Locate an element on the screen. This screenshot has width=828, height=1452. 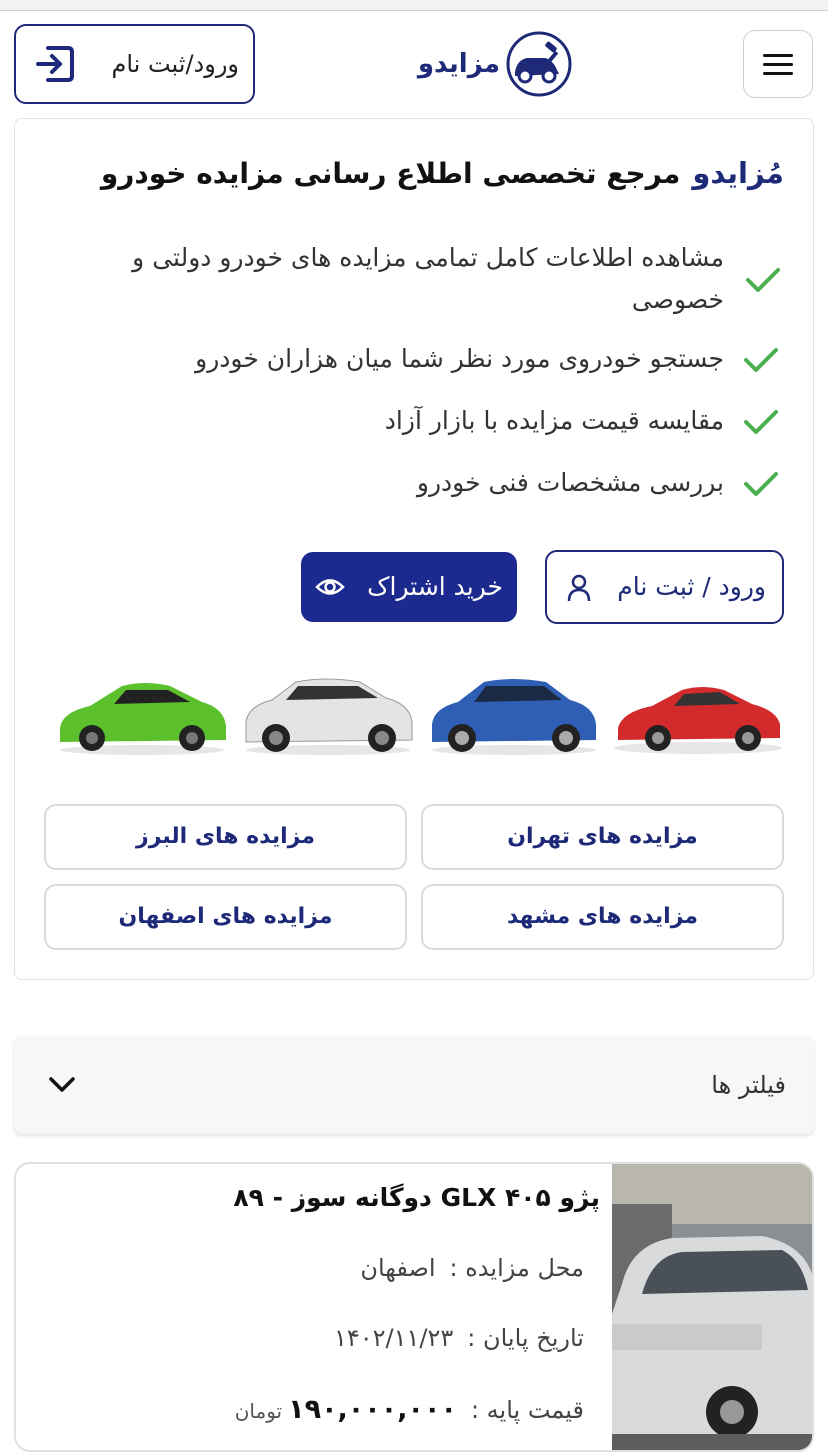
login-register-button: ورود/ثبت نام is located at coordinates (134, 64).